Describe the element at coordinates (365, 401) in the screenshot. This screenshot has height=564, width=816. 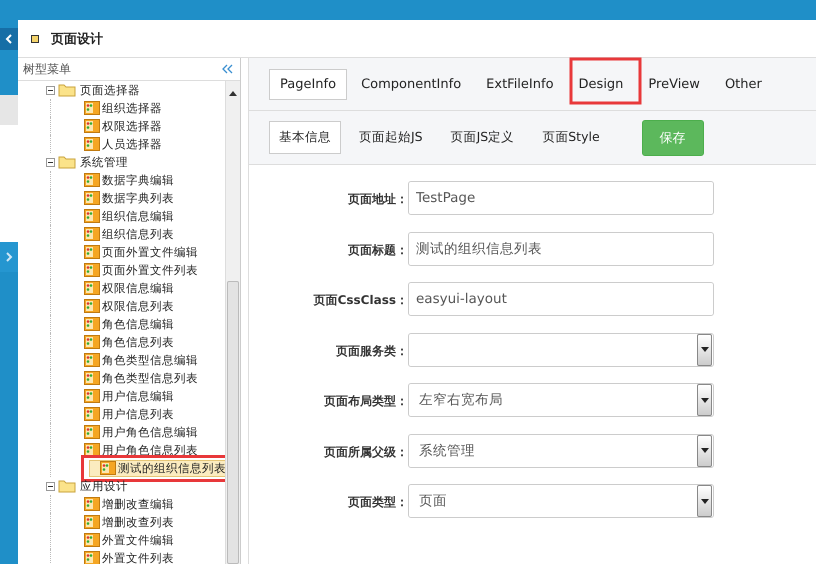
I see `field-label: 页面布局类型：` at that location.